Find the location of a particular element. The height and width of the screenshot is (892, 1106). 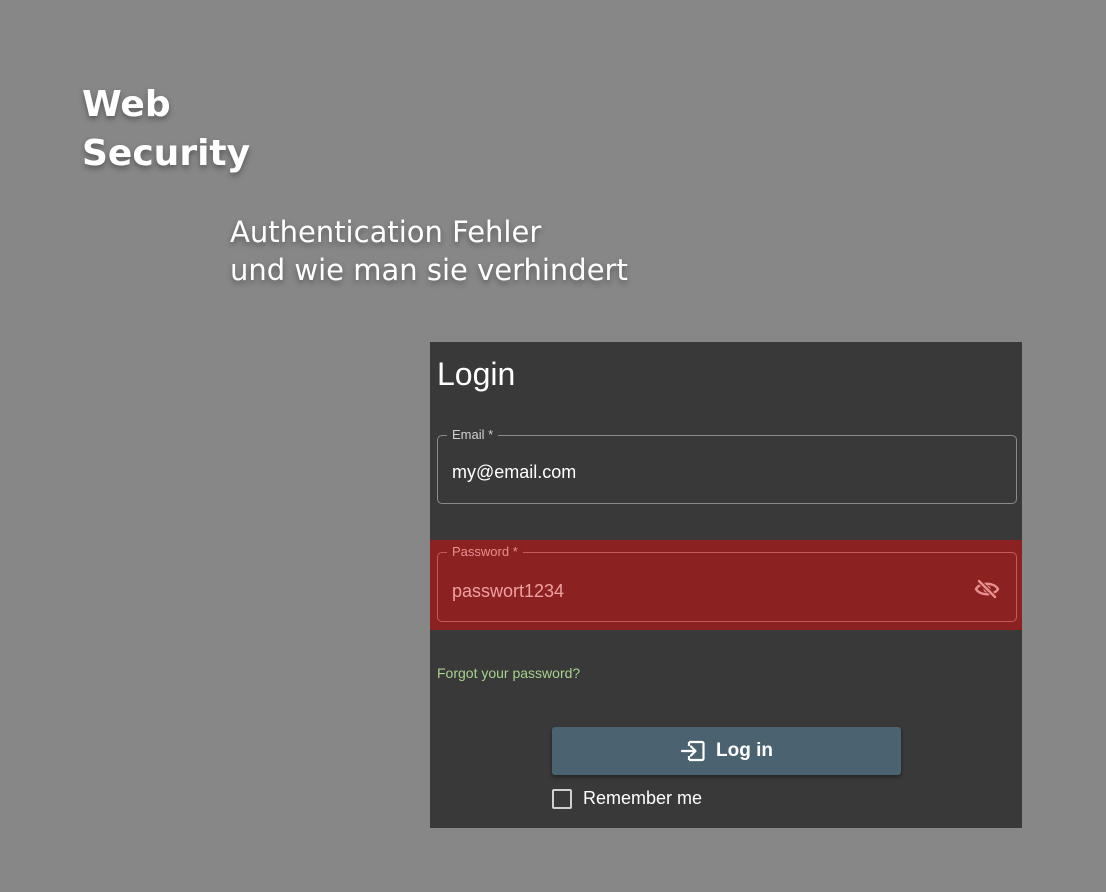

slide-subtitle-line-1: Authentication Fehler is located at coordinates (386, 232).